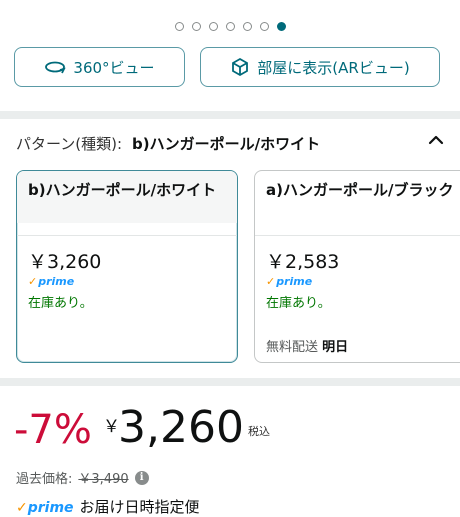  I want to click on ar-view-button: 部屋に表示(ARビュー), so click(320, 67).